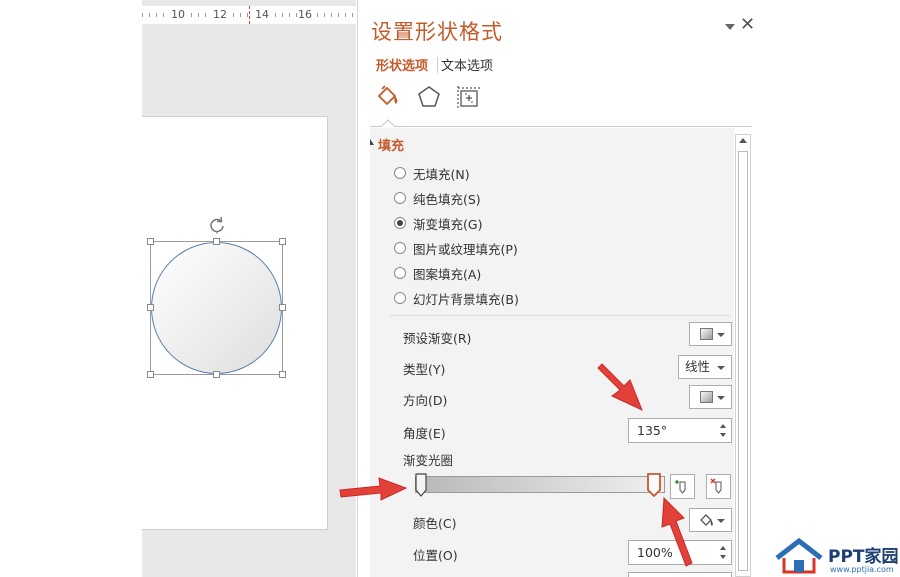 Image resolution: width=900 pixels, height=577 pixels. Describe the element at coordinates (652, 430) in the screenshot. I see `angle-value: 135°` at that location.